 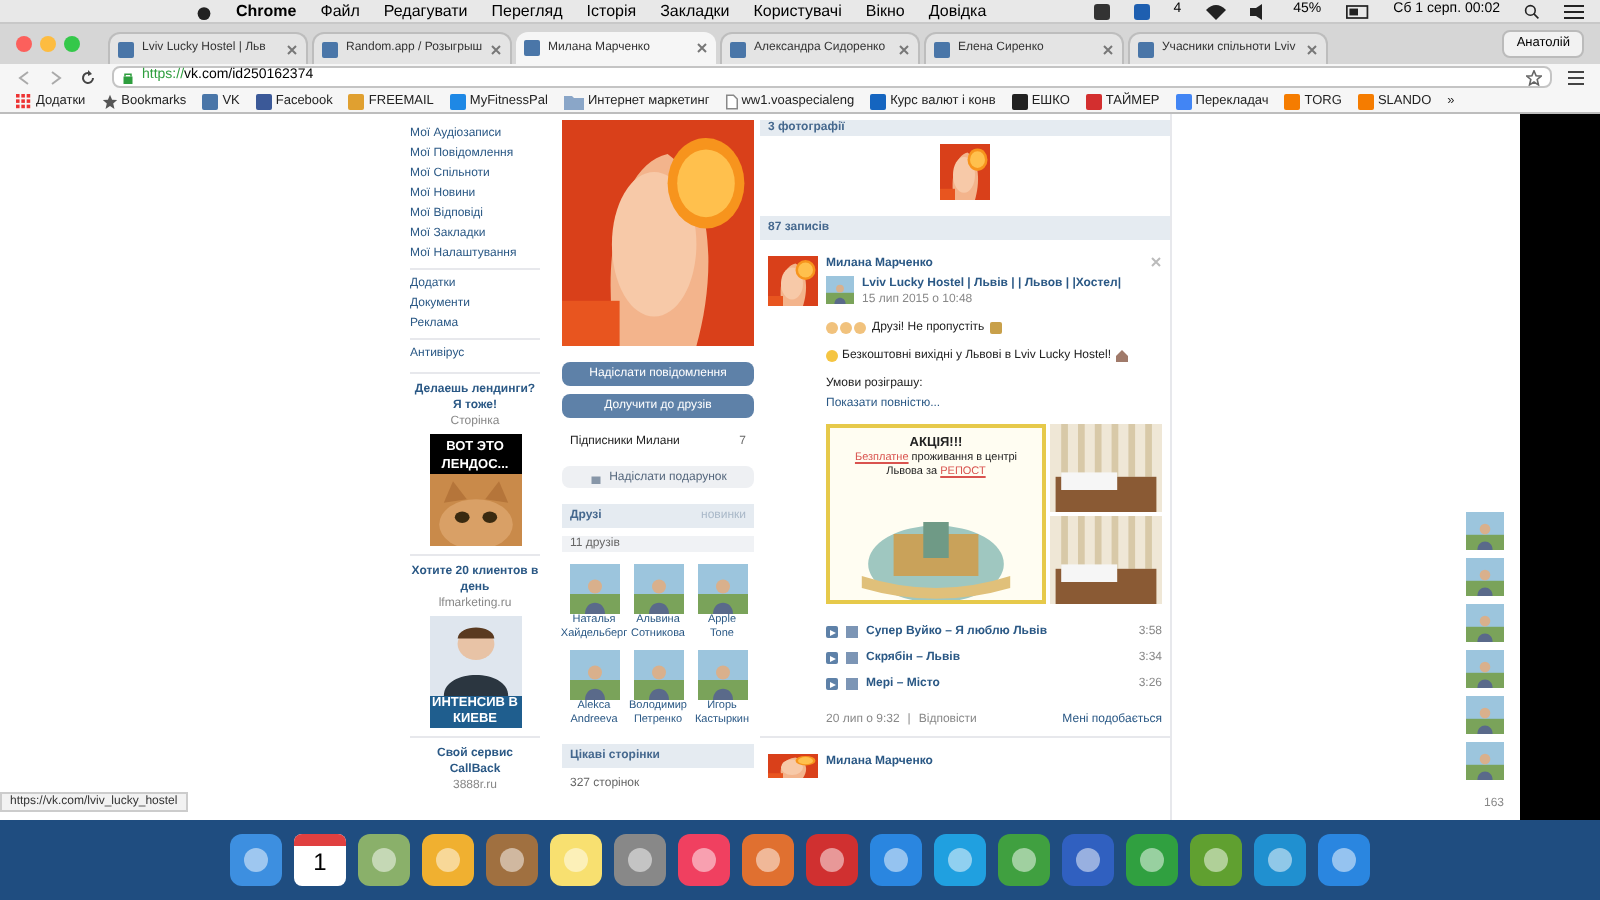 What do you see at coordinates (320, 860) in the screenshot?
I see `calendar-icon: 1` at bounding box center [320, 860].